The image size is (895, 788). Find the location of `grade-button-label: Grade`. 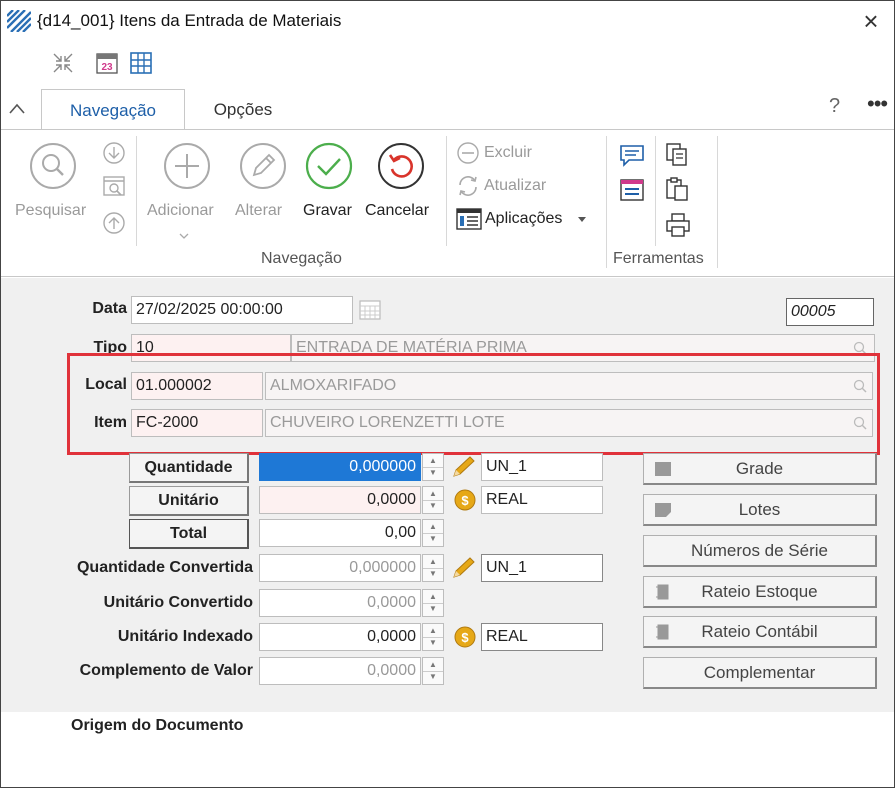

grade-button-label: Grade is located at coordinates (759, 468).